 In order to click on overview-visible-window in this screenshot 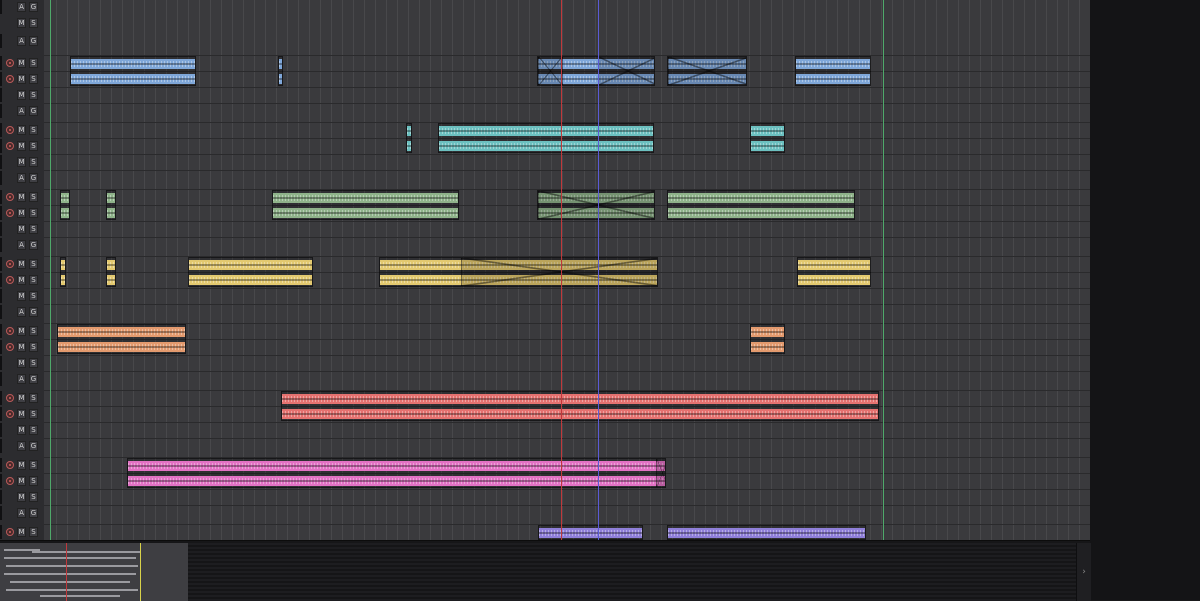, I will do `click(94, 572)`.